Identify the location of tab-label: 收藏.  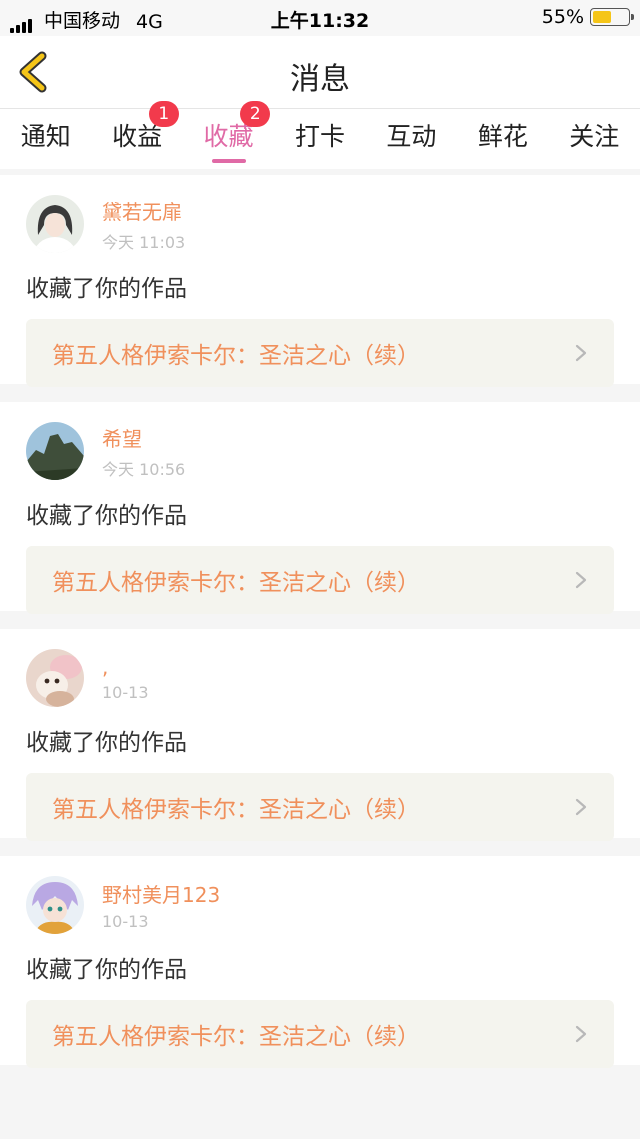
(228, 136).